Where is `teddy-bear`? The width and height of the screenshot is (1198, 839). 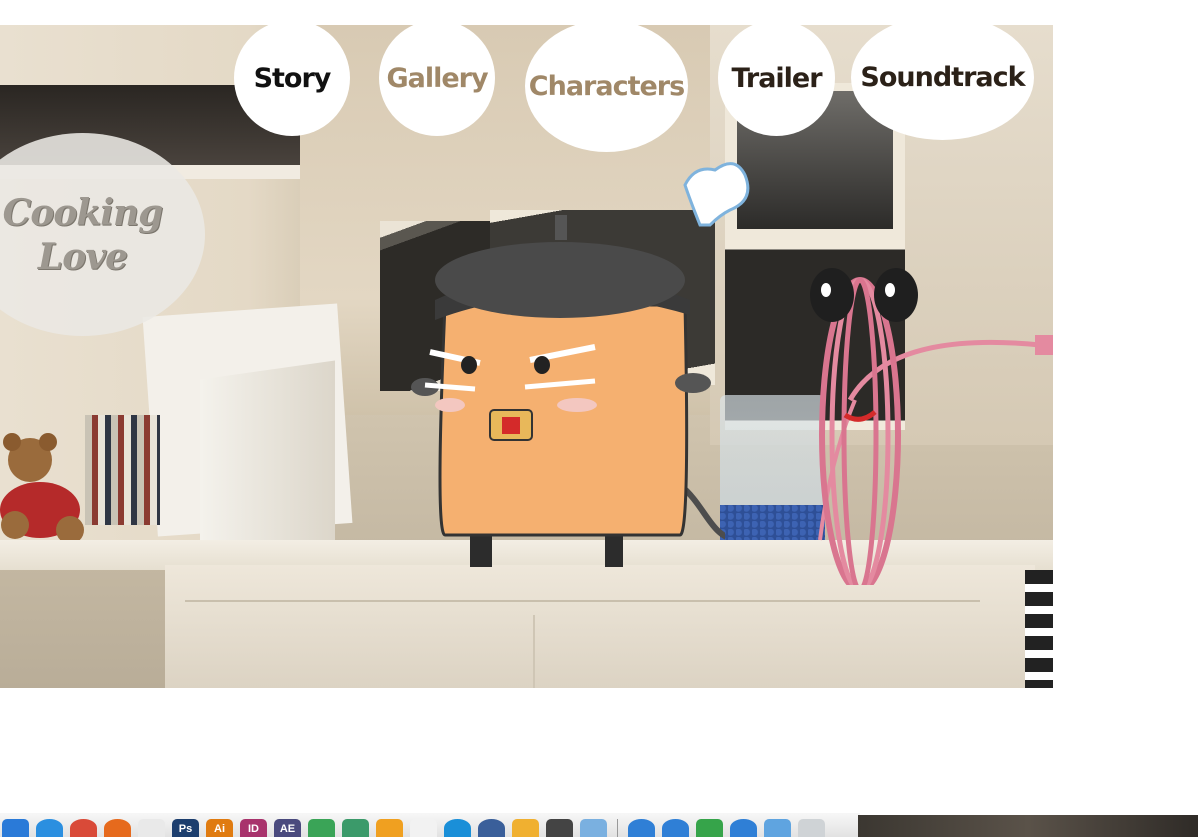 teddy-bear is located at coordinates (42, 486).